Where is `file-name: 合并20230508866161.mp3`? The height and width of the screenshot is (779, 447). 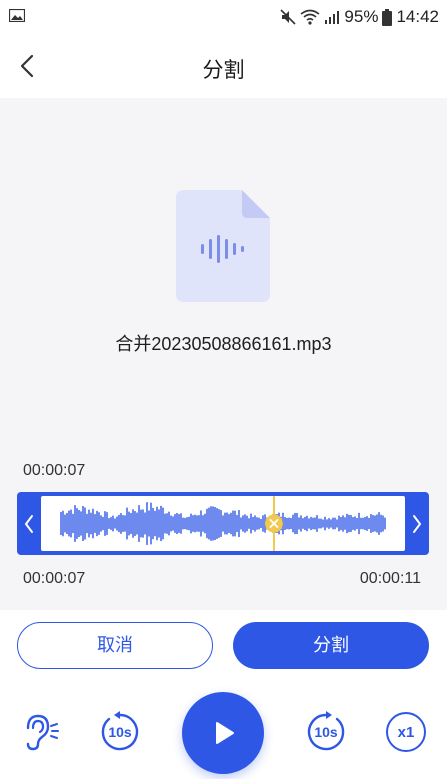 file-name: 合并20230508866161.mp3 is located at coordinates (223, 344).